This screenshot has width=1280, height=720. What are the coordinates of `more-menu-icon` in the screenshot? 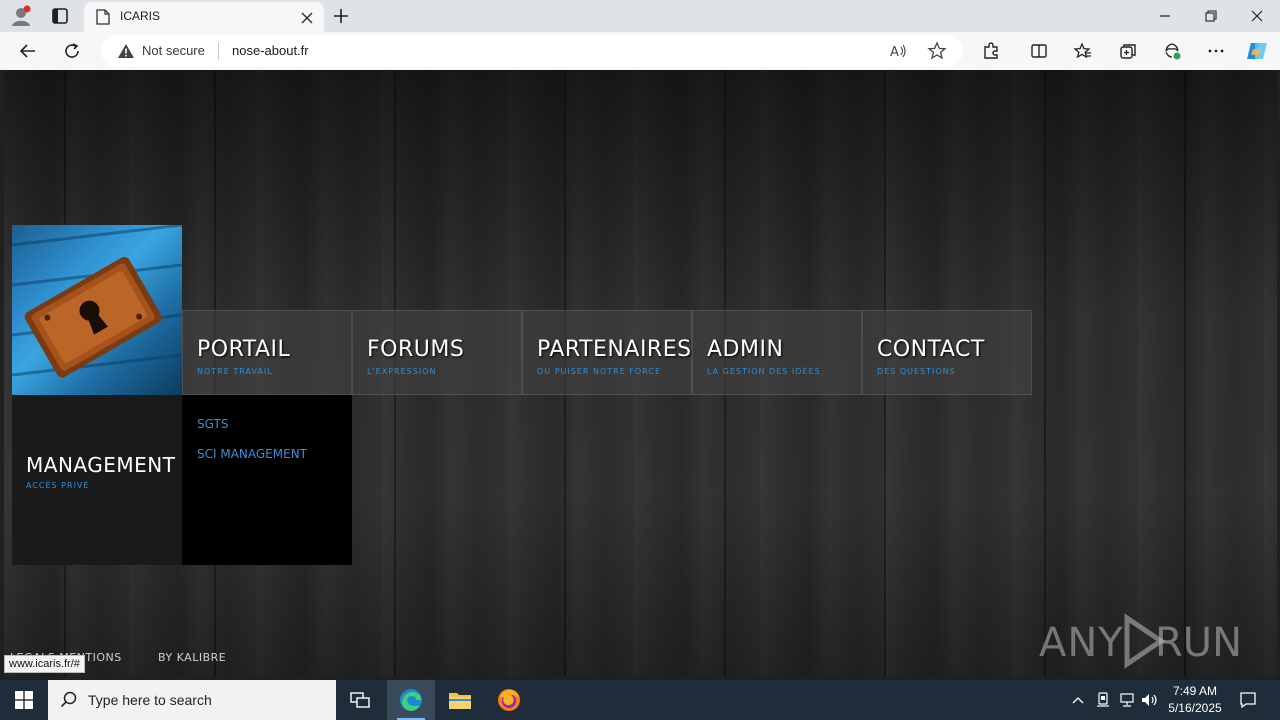 It's located at (1216, 51).